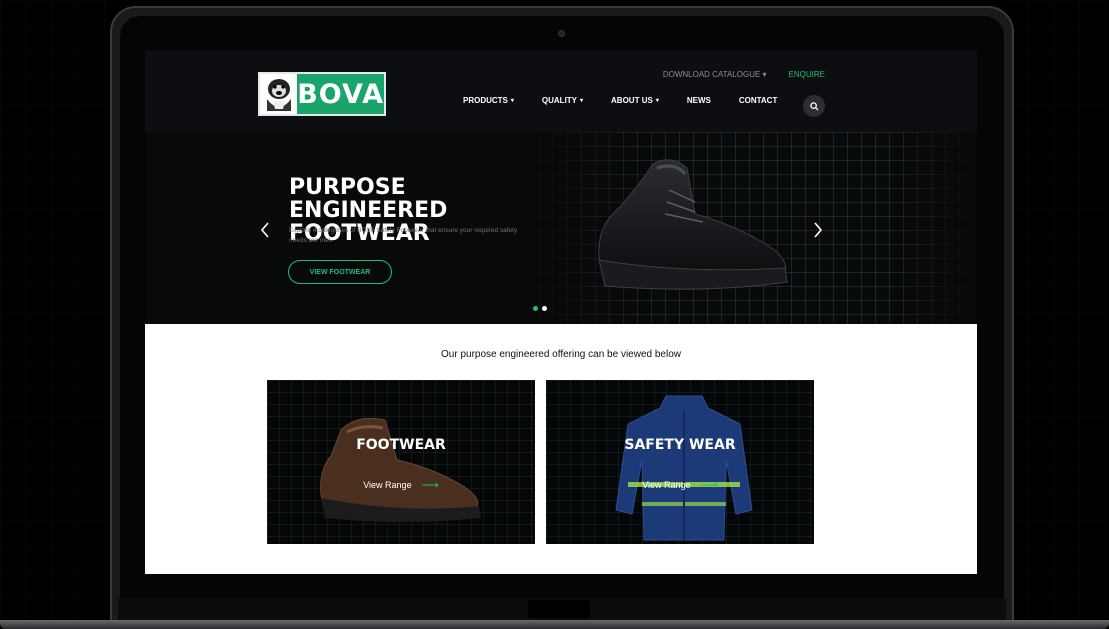 This screenshot has height=629, width=1109. What do you see at coordinates (632, 100) in the screenshot?
I see `nav-label: ABOUT US` at bounding box center [632, 100].